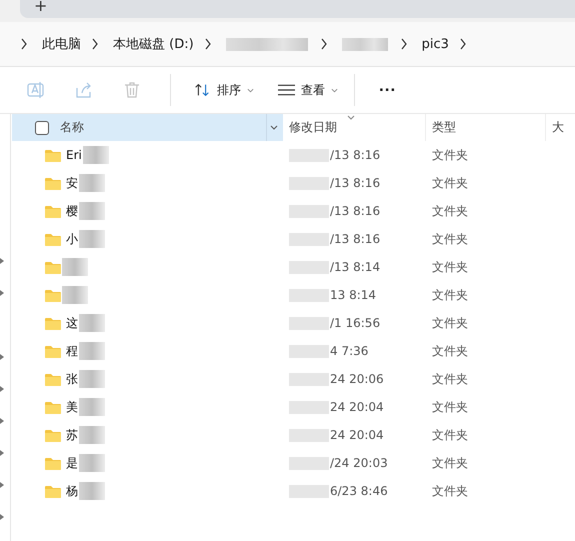  What do you see at coordinates (355, 323) in the screenshot?
I see `modified-date: /1 16:56` at bounding box center [355, 323].